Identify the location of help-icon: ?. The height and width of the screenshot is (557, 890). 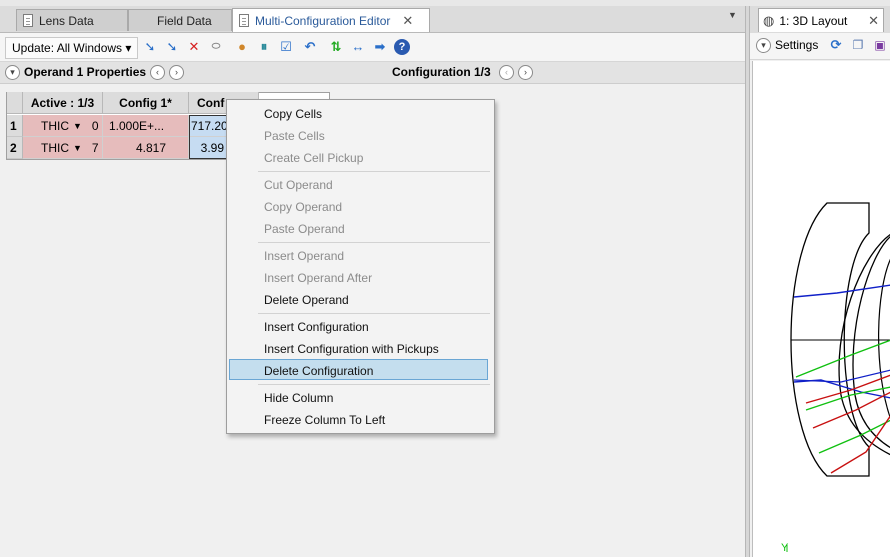
(402, 47).